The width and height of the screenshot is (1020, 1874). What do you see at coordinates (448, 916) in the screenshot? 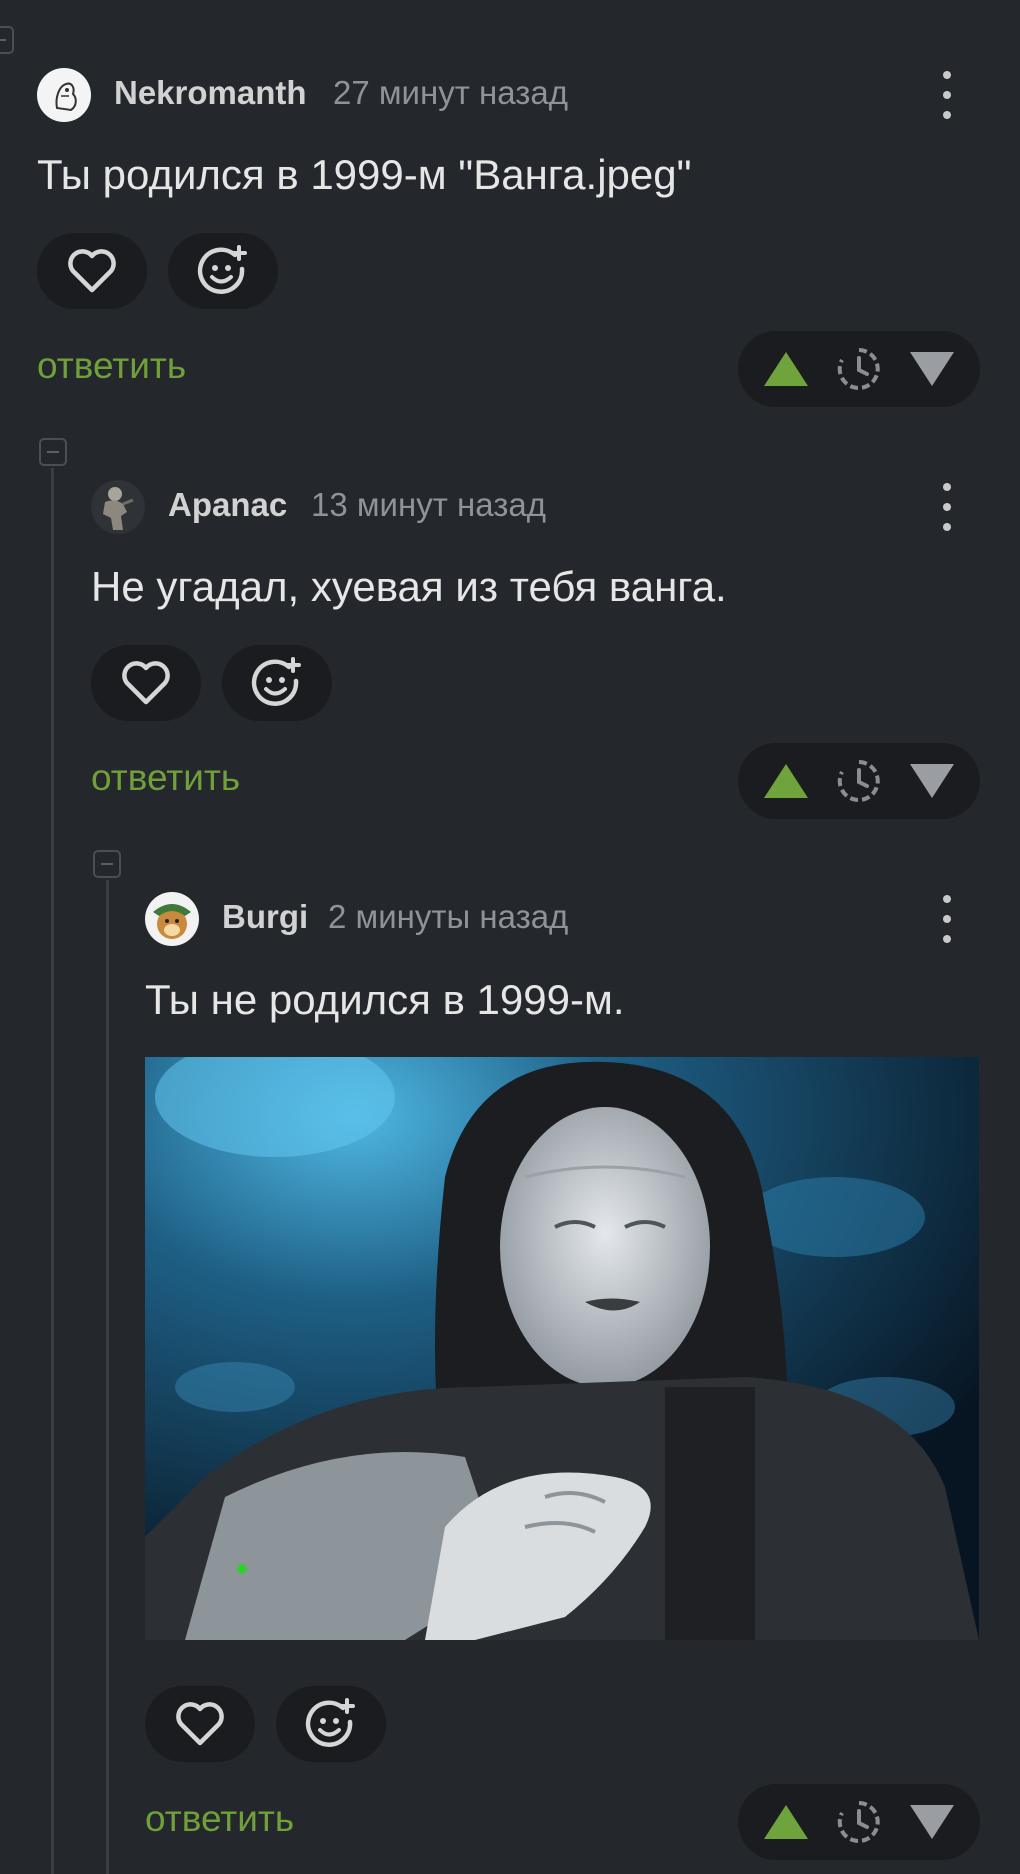
I see `comment-time: 2 минуты назад` at bounding box center [448, 916].